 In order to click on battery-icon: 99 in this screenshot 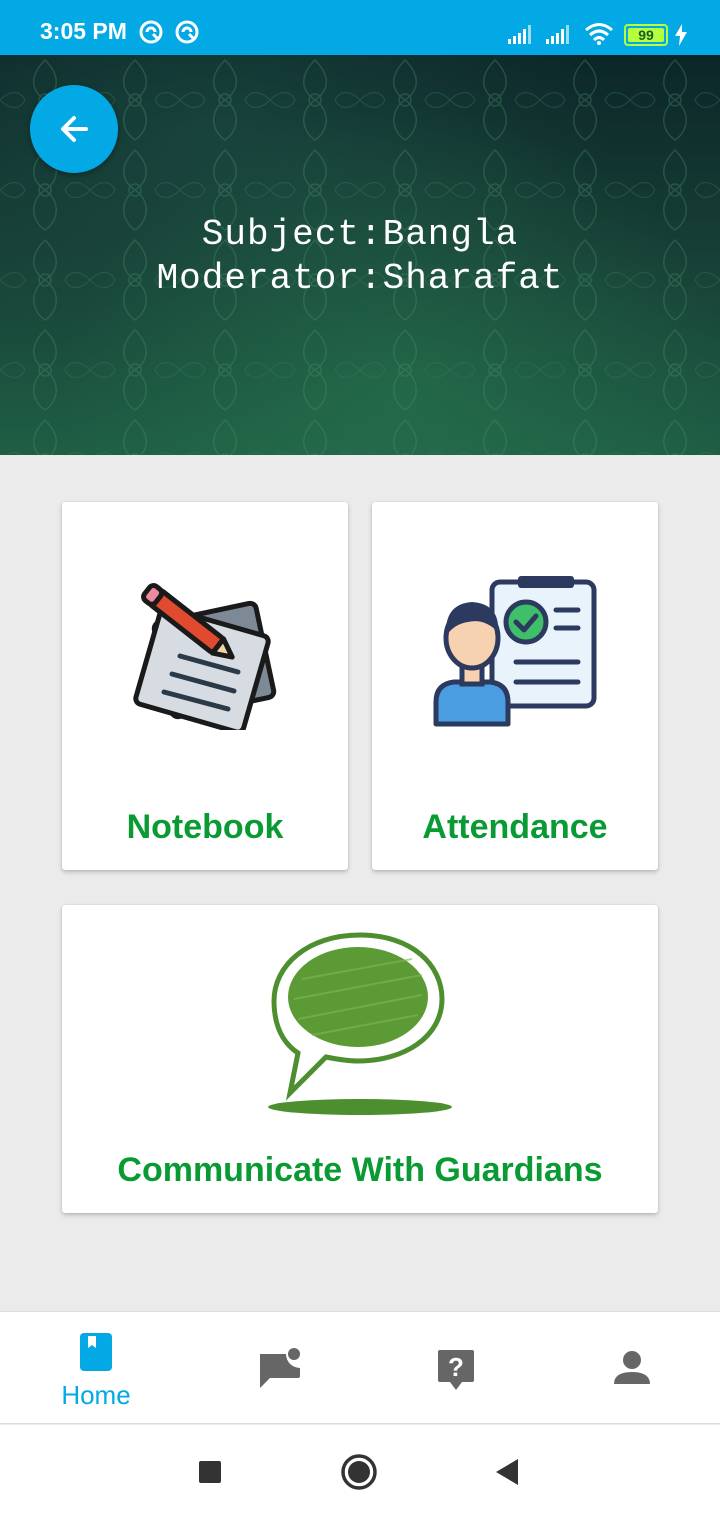, I will do `click(646, 35)`.